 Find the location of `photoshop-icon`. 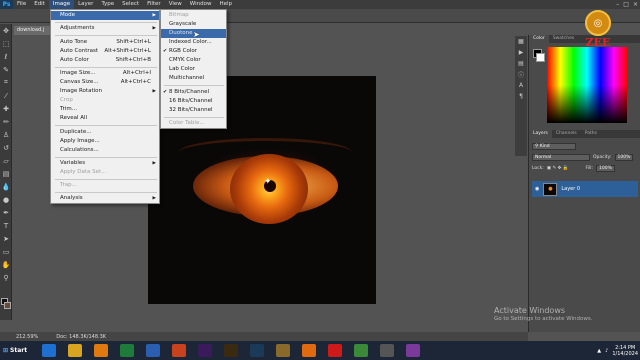

photoshop-icon is located at coordinates (257, 350).